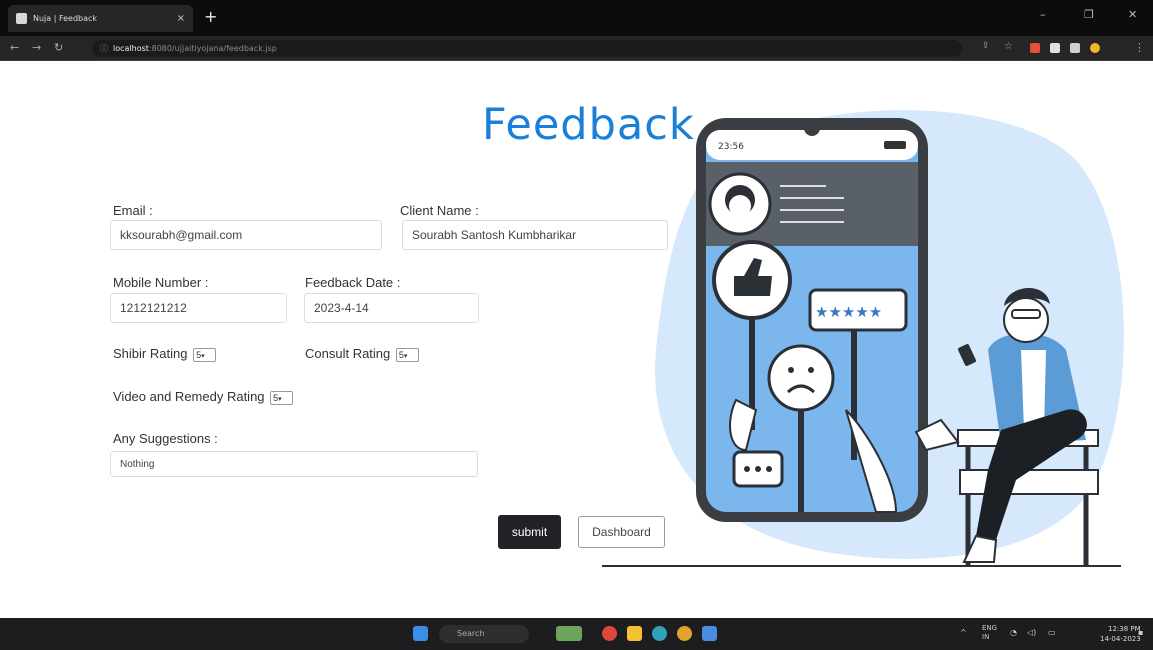 The width and height of the screenshot is (1153, 650). I want to click on browser-tab: Nuja | Feedback ×, so click(100, 18).